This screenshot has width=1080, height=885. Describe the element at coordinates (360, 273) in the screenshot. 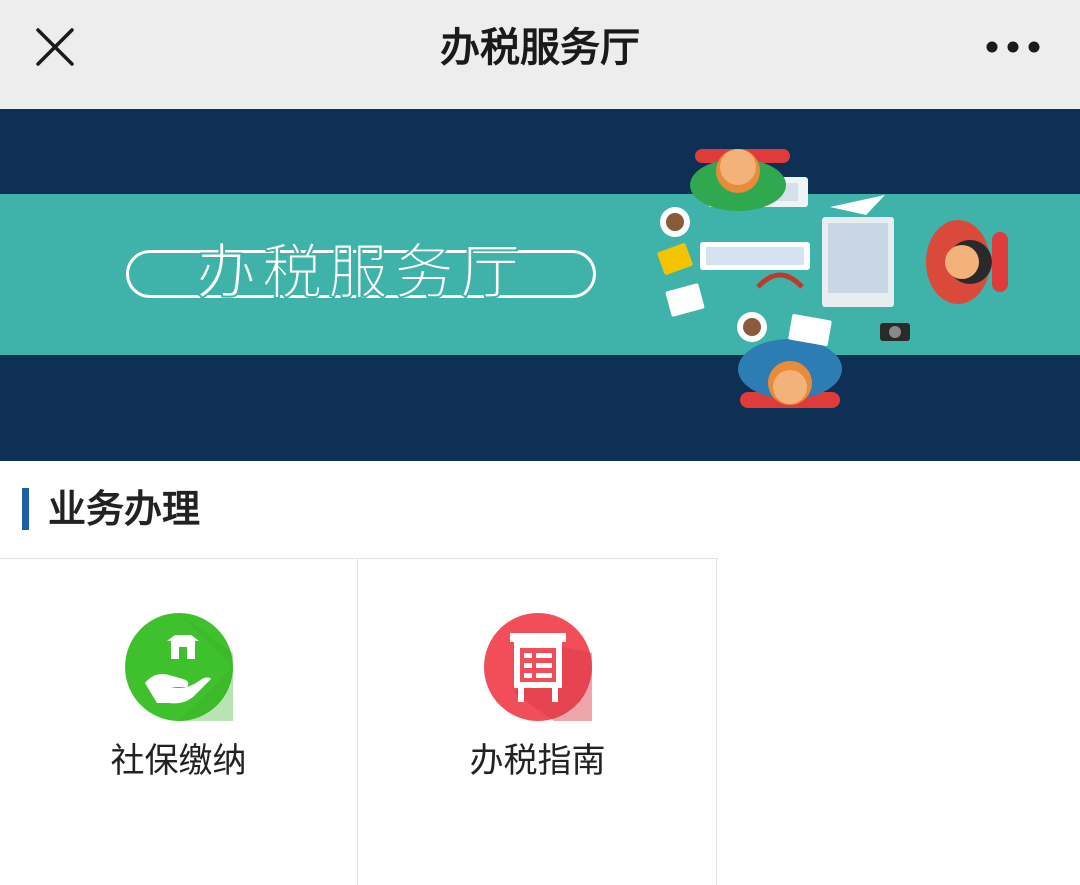

I see `banner-title: 办税服务厅` at that location.